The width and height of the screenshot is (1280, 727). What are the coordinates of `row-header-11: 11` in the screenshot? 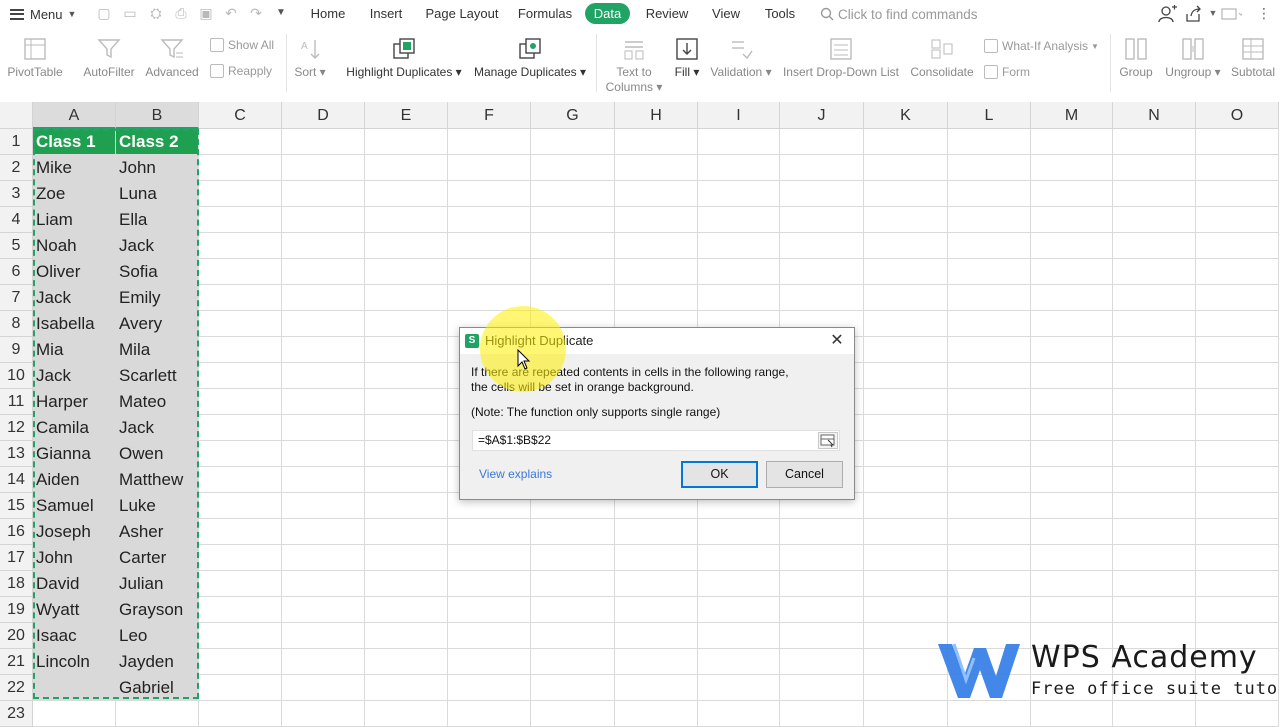 It's located at (16, 402).